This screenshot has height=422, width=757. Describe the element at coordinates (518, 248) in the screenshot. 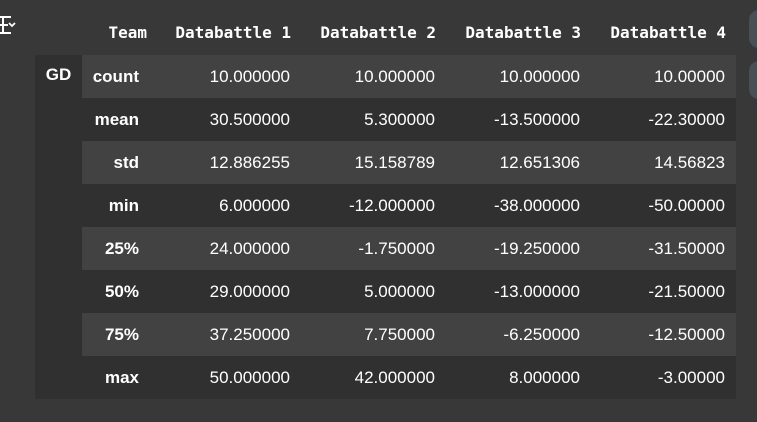

I see `table-cell: -19.250000` at that location.